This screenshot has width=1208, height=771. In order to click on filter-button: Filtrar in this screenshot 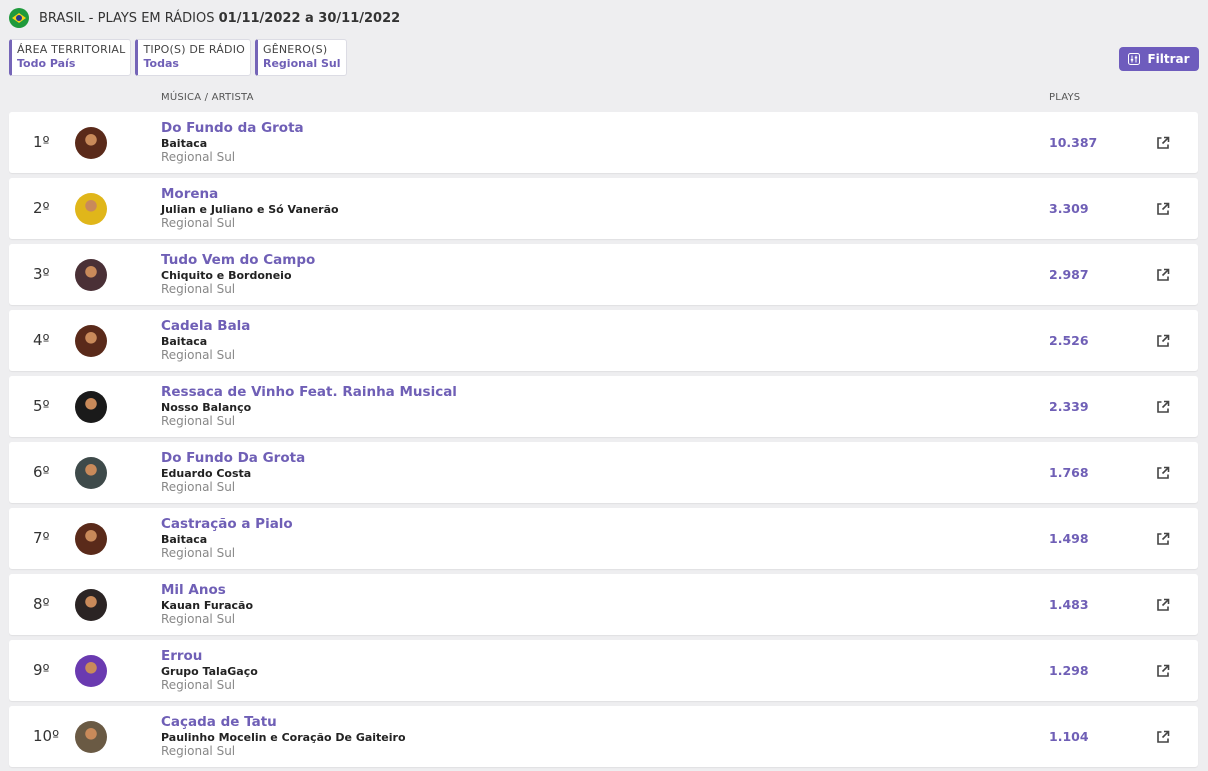, I will do `click(1159, 59)`.